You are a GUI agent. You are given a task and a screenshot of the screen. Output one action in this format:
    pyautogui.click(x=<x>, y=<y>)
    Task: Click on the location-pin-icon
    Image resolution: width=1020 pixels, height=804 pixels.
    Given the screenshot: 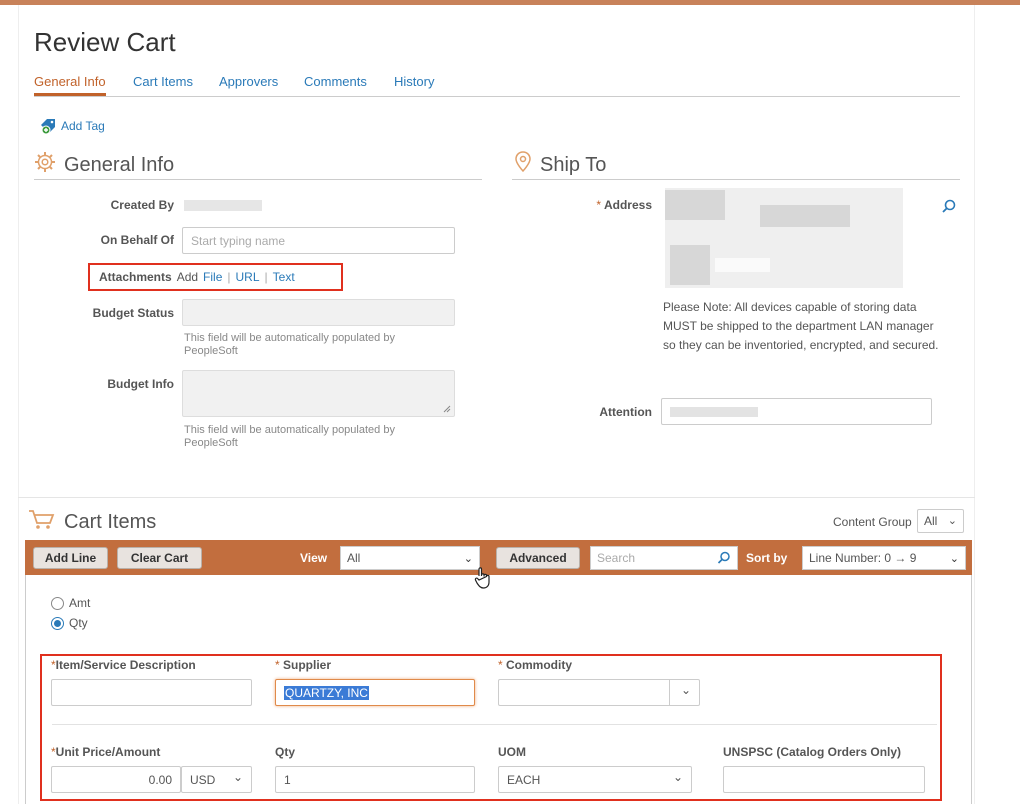 What is the action you would take?
    pyautogui.click(x=523, y=165)
    